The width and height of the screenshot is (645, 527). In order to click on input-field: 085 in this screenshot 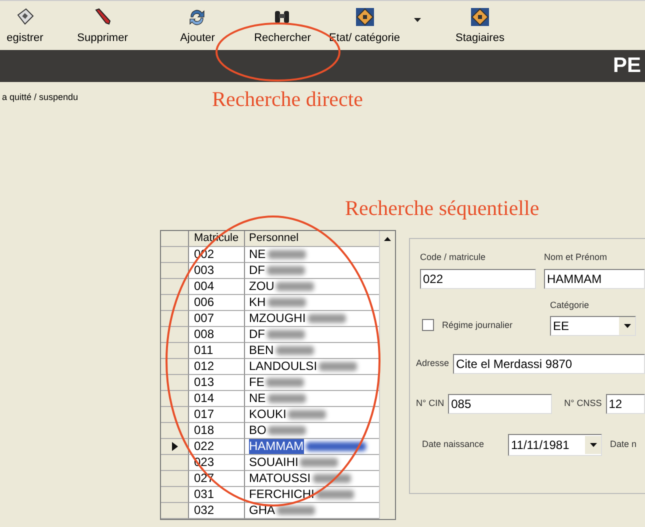, I will do `click(500, 404)`.